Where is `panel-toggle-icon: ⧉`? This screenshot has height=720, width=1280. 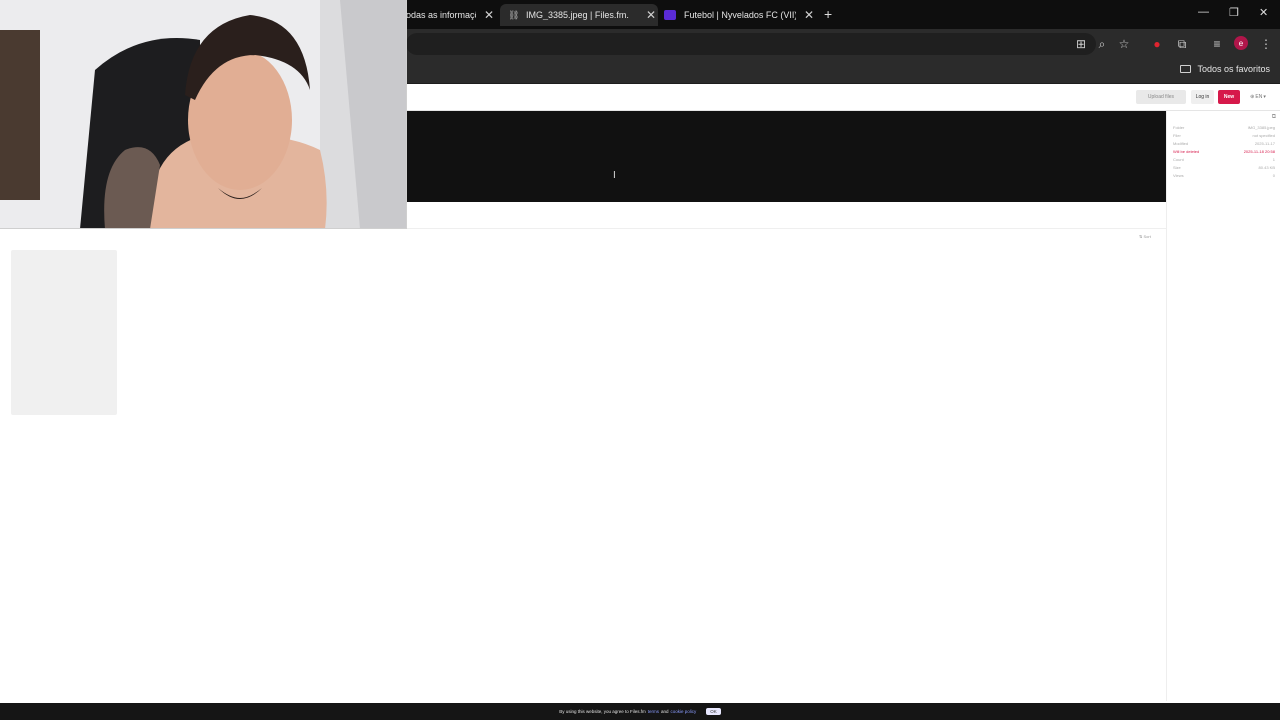
panel-toggle-icon: ⧉ is located at coordinates (1274, 117).